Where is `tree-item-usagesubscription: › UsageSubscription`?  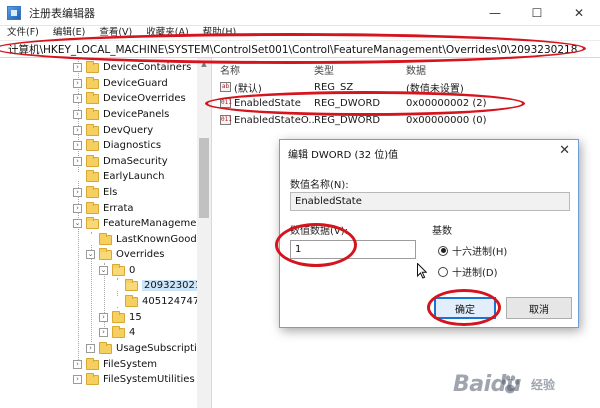
tree-item-usagesubscription: › UsageSubscription is located at coordinates (147, 349).